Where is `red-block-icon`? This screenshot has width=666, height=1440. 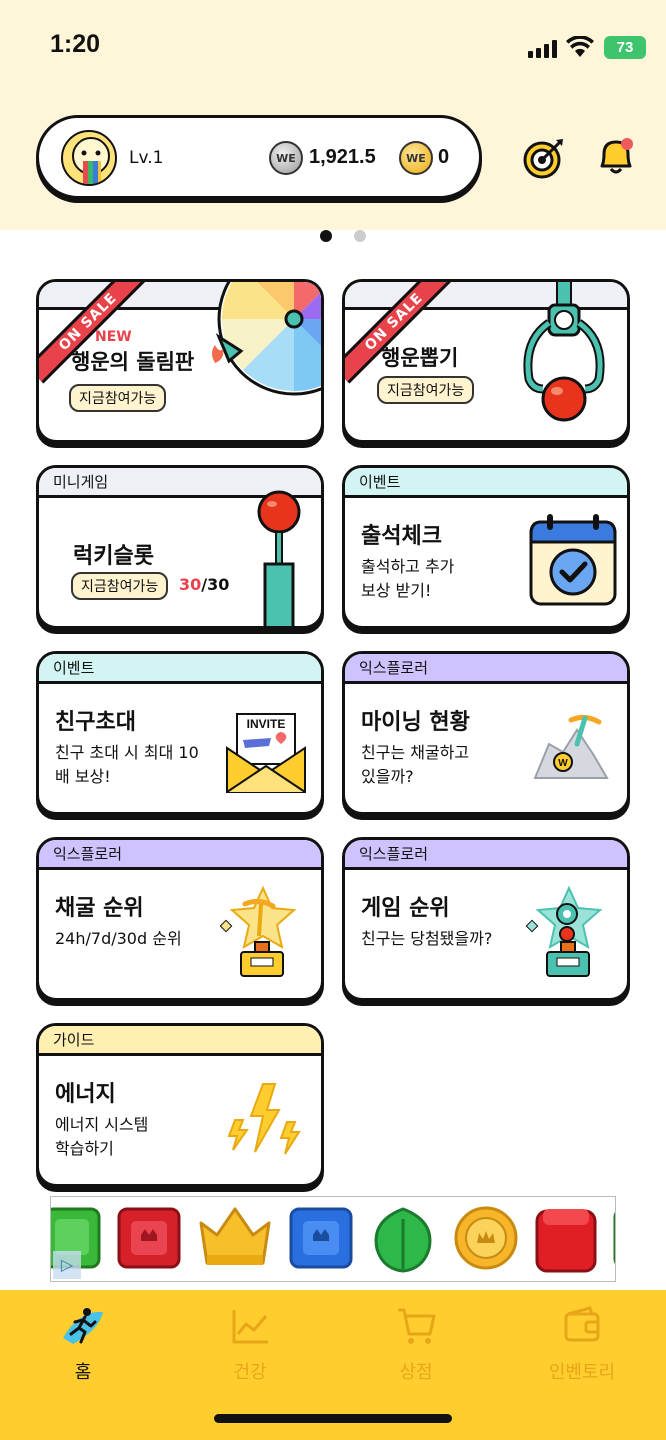 red-block-icon is located at coordinates (566, 1241).